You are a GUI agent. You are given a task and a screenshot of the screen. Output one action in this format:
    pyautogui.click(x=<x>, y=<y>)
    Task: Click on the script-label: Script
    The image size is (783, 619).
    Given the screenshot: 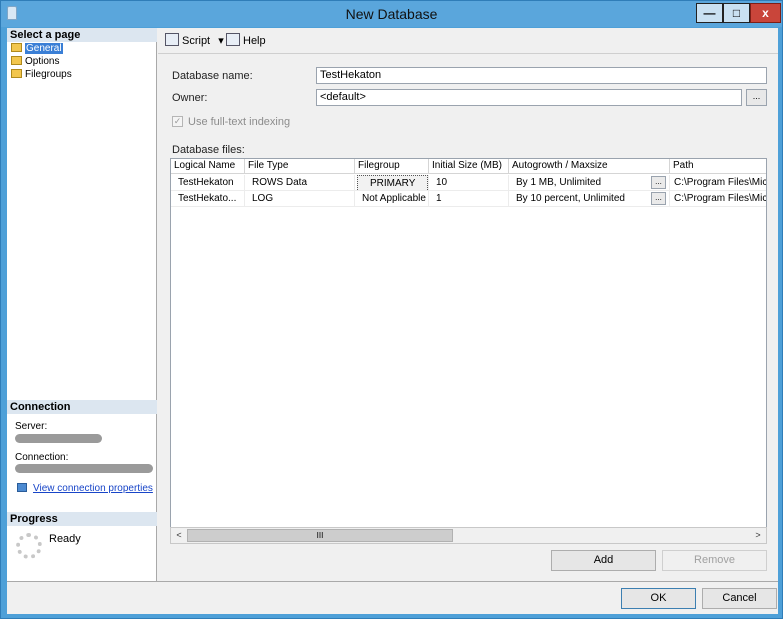 What is the action you would take?
    pyautogui.click(x=196, y=41)
    